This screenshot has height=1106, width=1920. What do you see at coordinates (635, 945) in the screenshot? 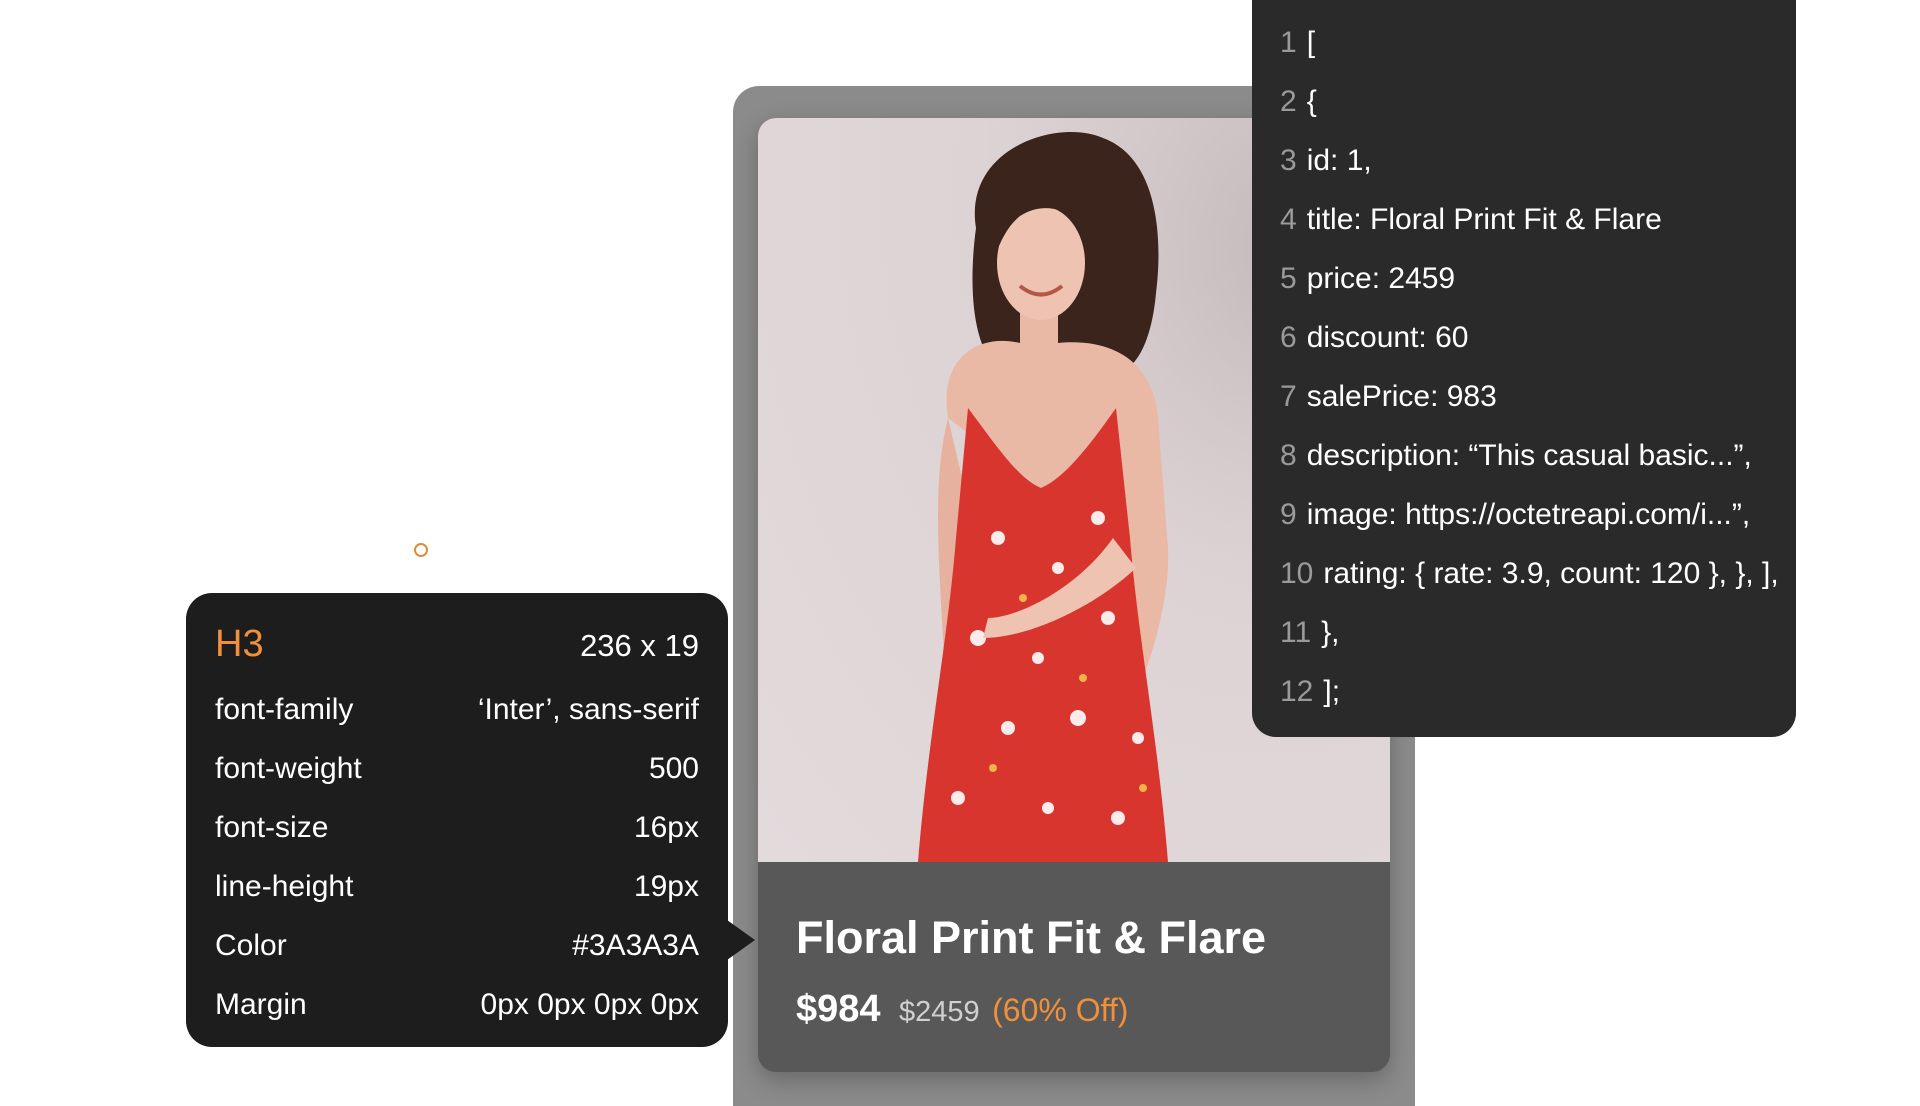
I see `spec-value: #3A3A3A` at bounding box center [635, 945].